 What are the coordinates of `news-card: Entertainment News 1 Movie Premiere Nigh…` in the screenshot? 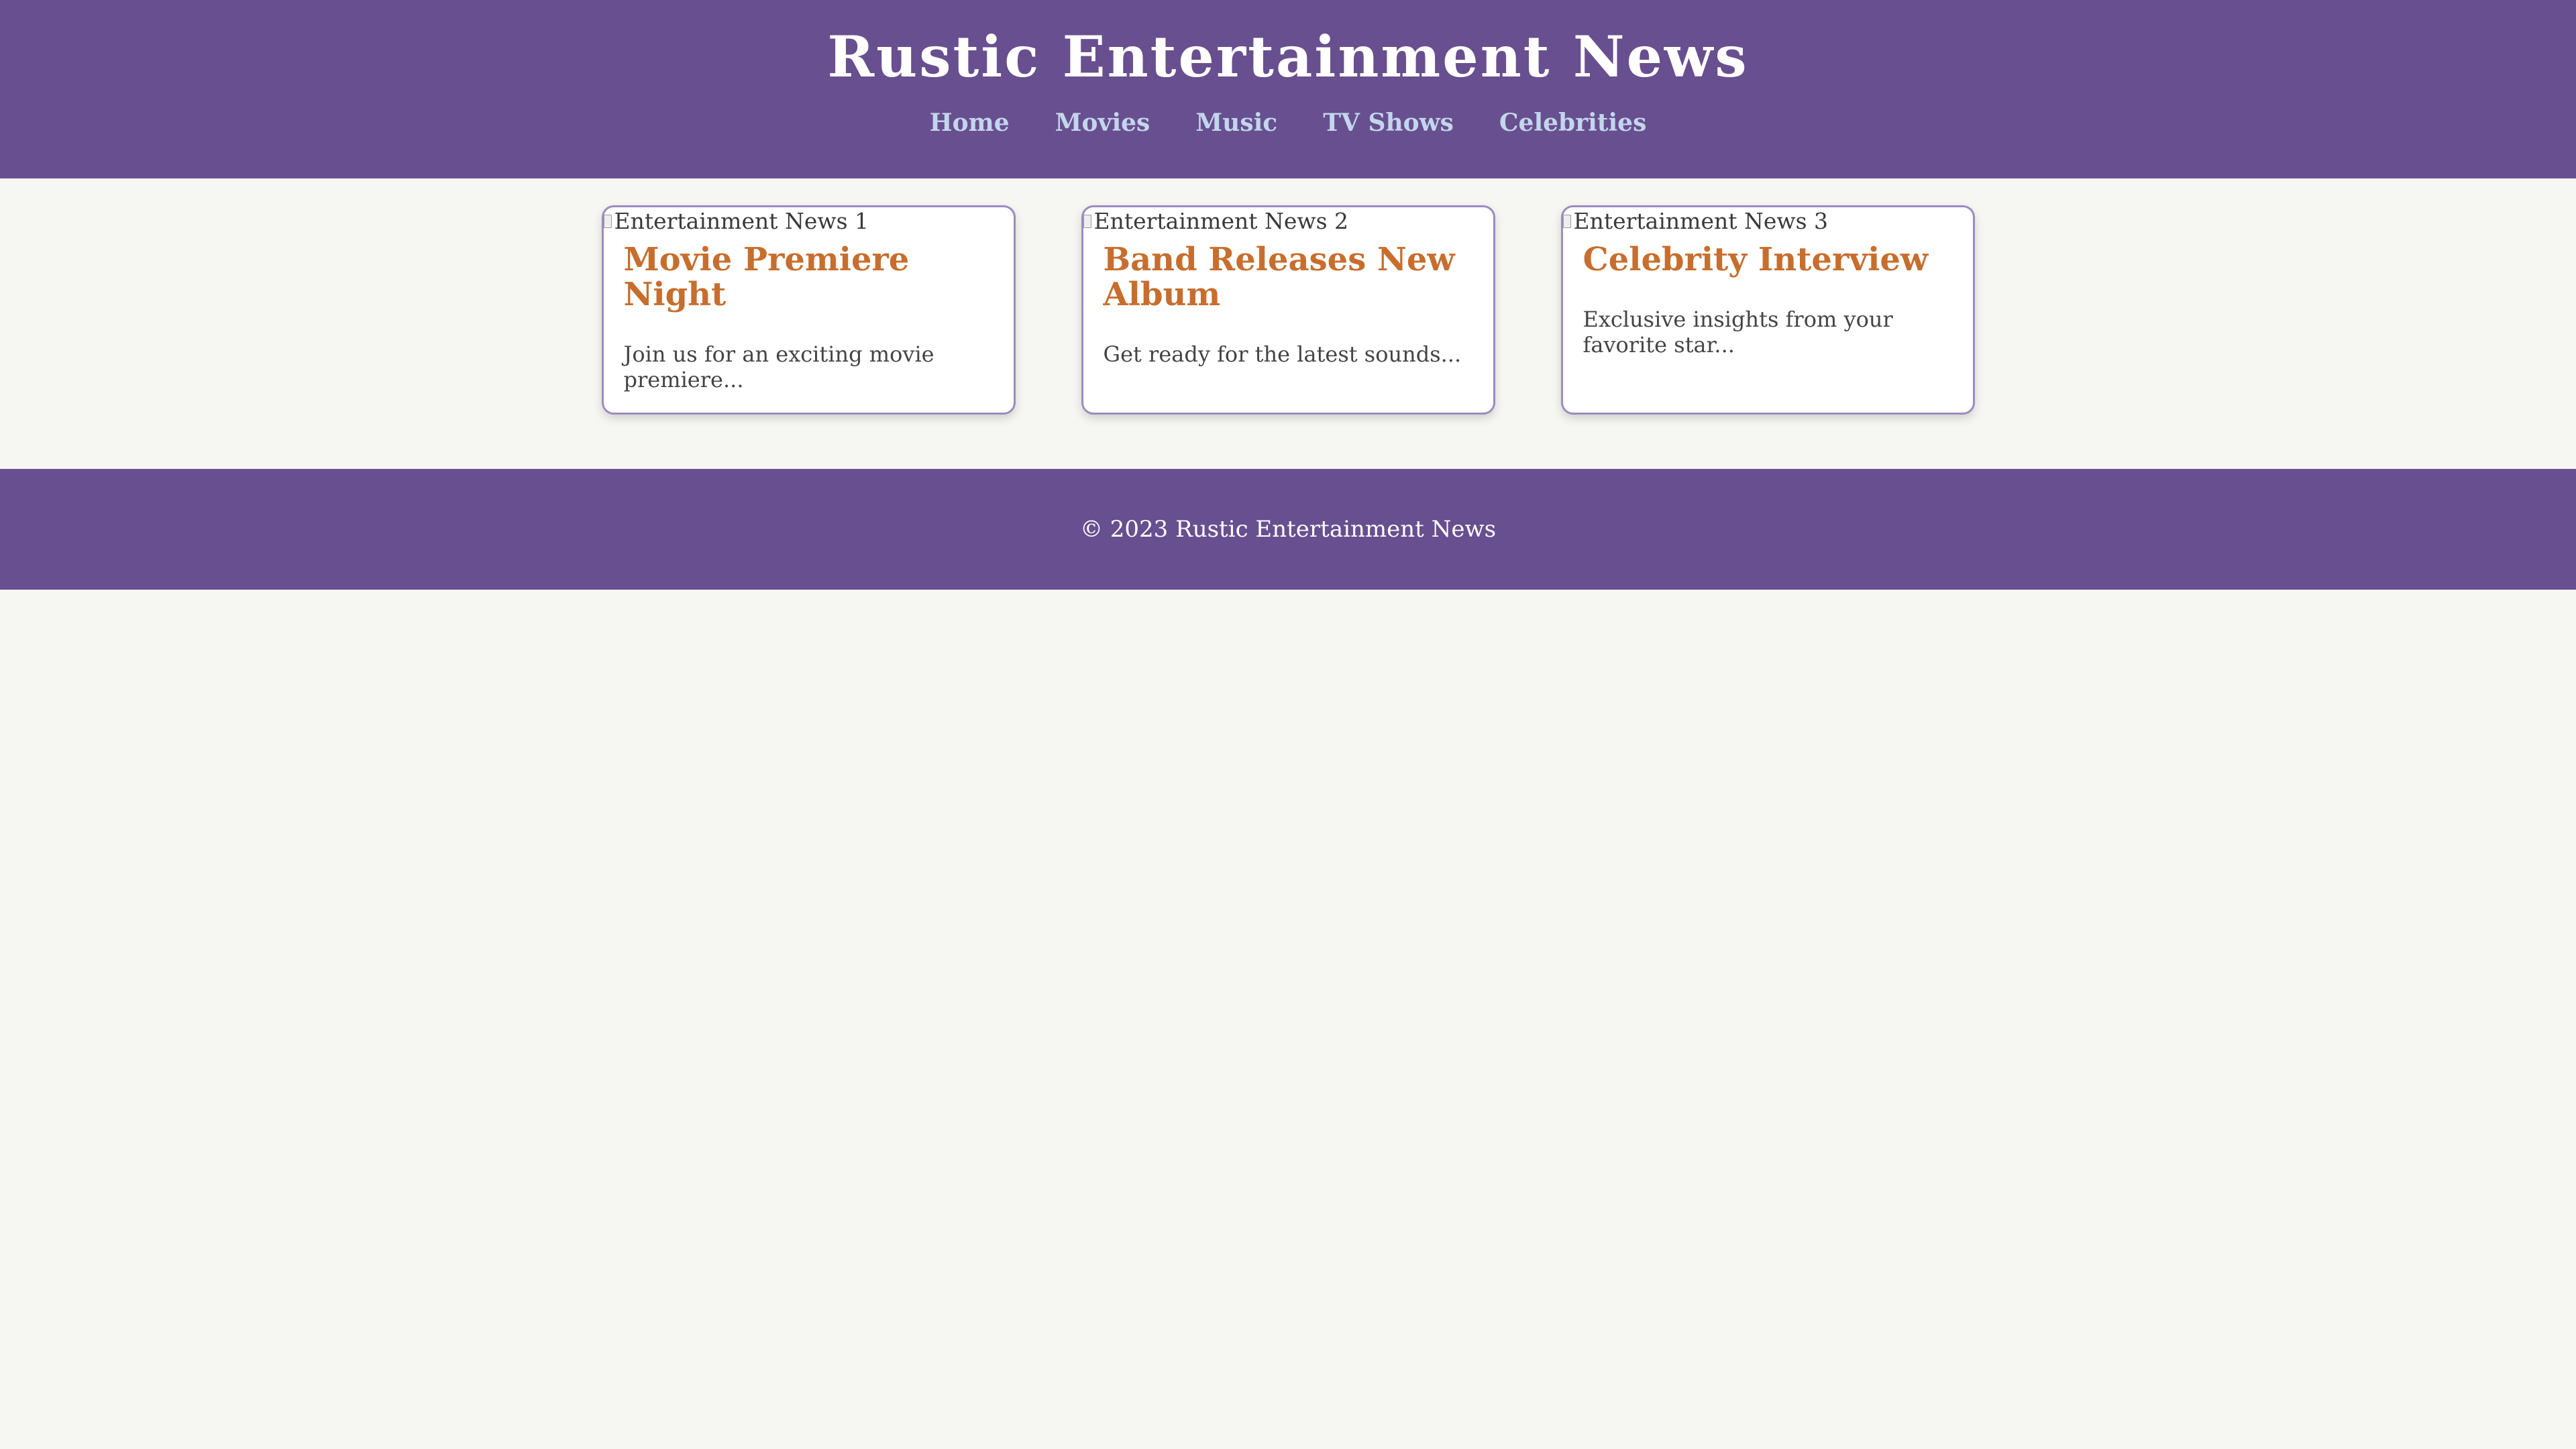 It's located at (808, 310).